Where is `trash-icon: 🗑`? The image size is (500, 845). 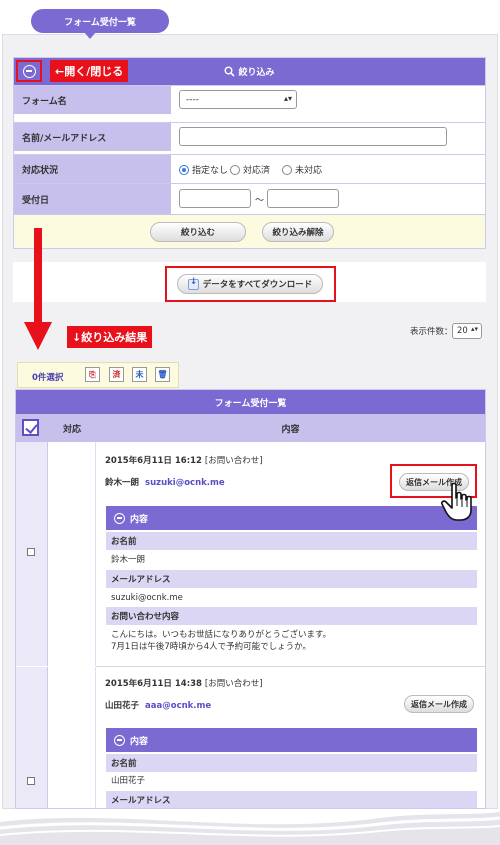
trash-icon: 🗑 is located at coordinates (162, 374).